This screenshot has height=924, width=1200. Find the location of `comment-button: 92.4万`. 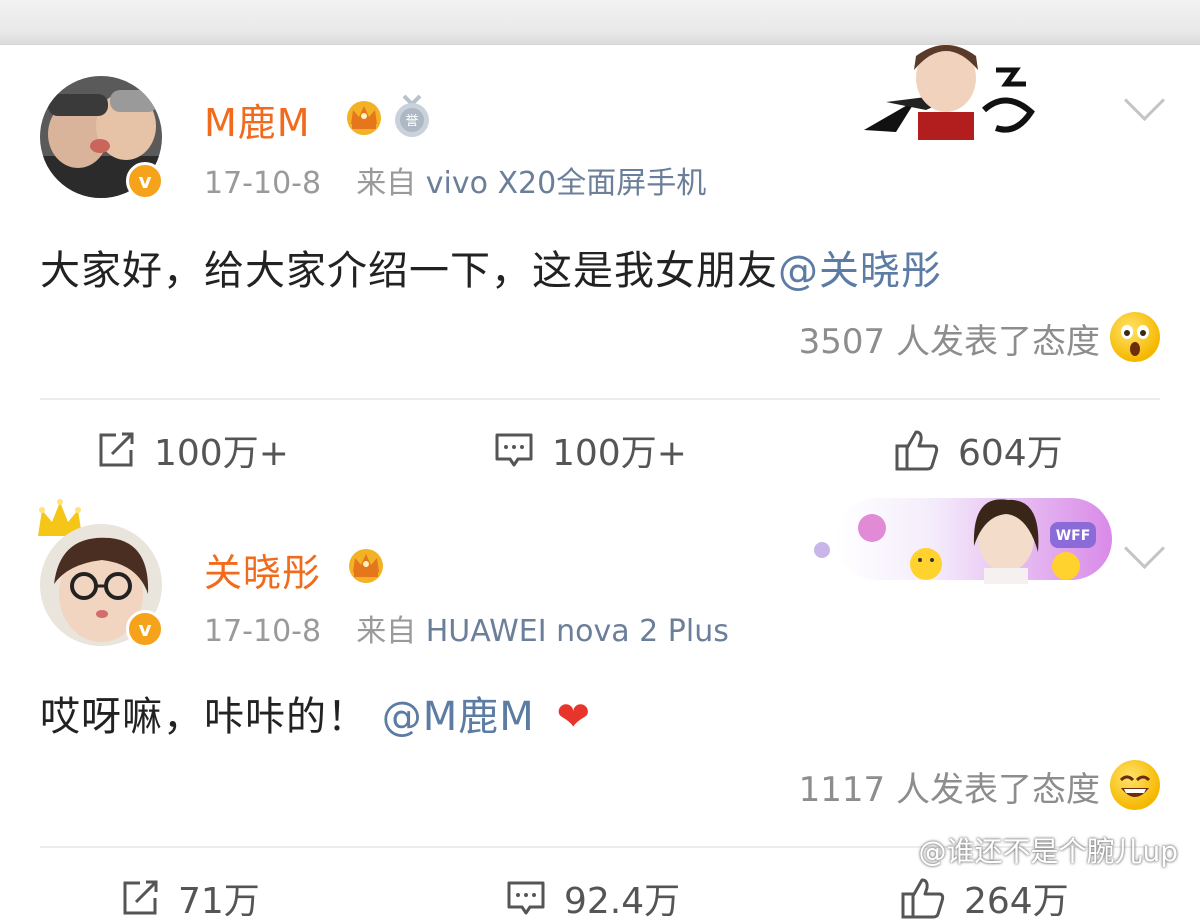

comment-button: 92.4万 is located at coordinates (593, 898).